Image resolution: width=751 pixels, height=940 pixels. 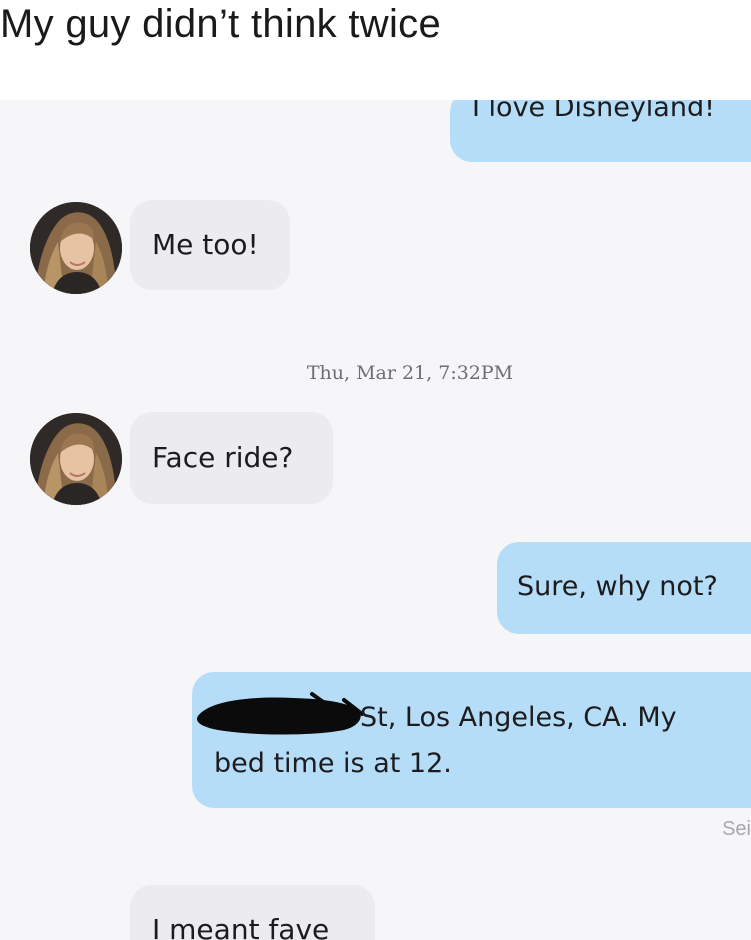 What do you see at coordinates (333, 763) in the screenshot?
I see `message-text-line-2: bed time is at 12.` at bounding box center [333, 763].